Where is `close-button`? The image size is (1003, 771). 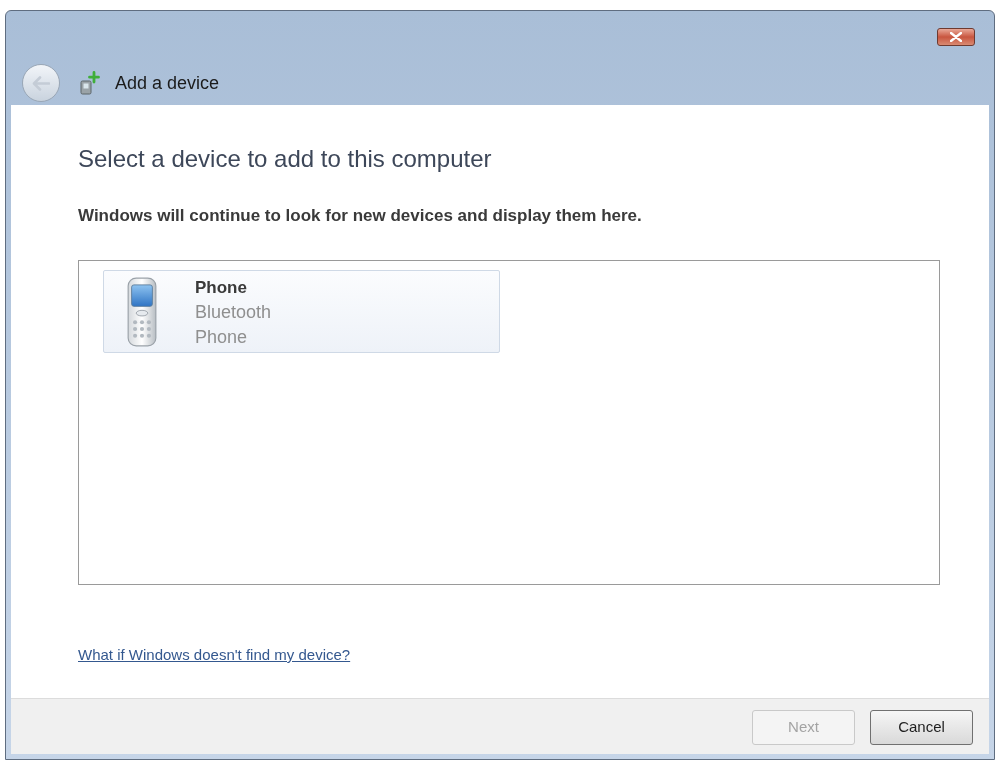
close-button is located at coordinates (956, 37).